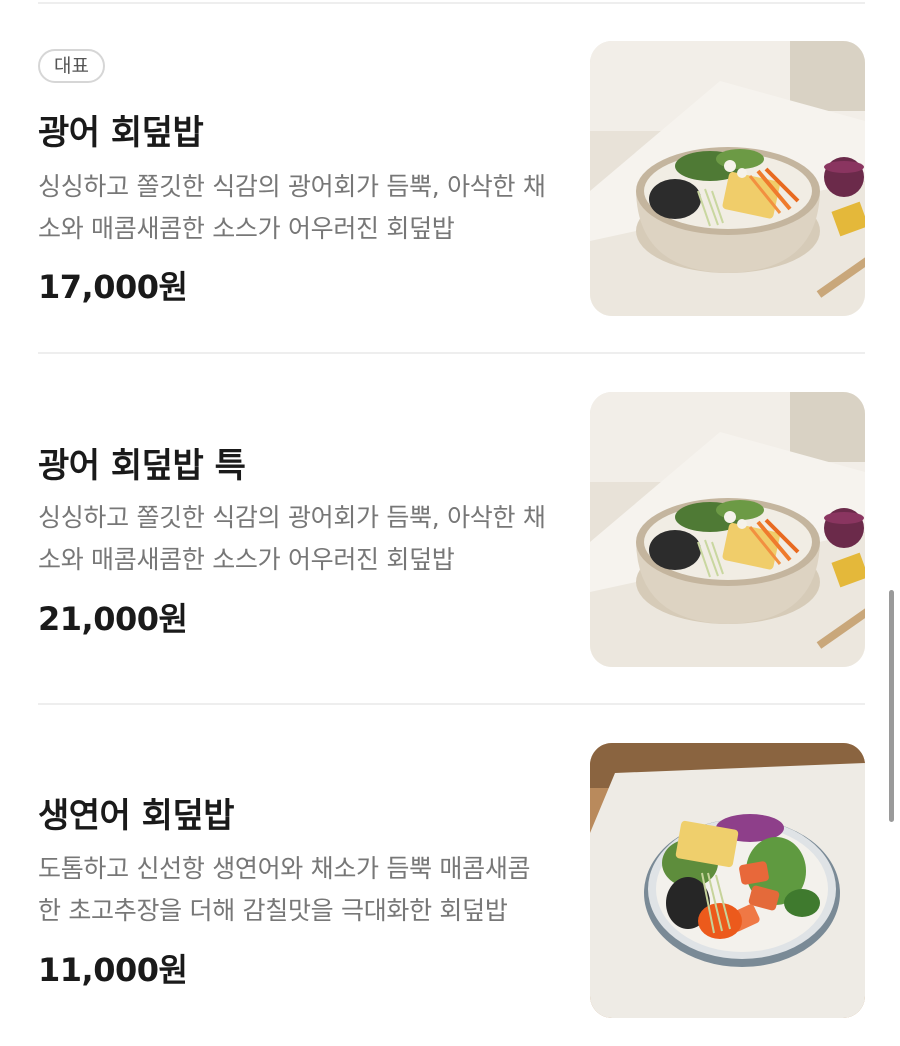 This screenshot has height=1046, width=900. Describe the element at coordinates (71, 66) in the screenshot. I see `signature-badge: 대표` at that location.